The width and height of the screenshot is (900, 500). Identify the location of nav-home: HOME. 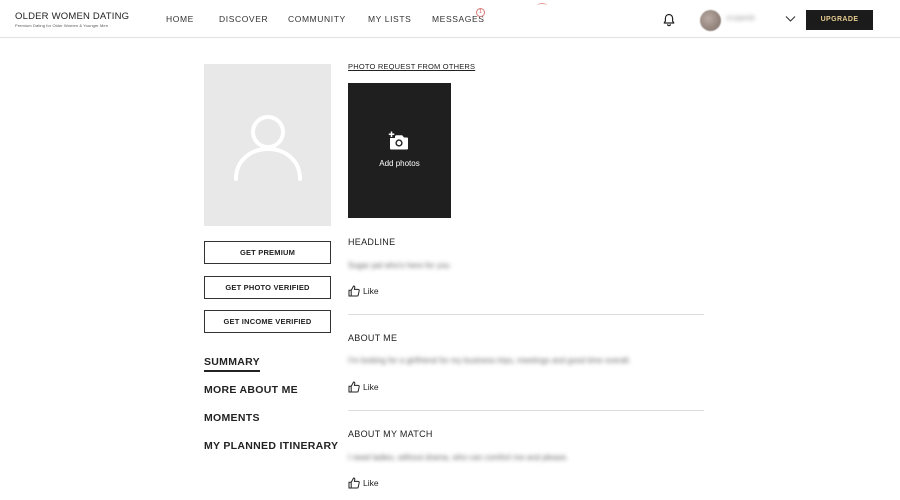
(180, 19).